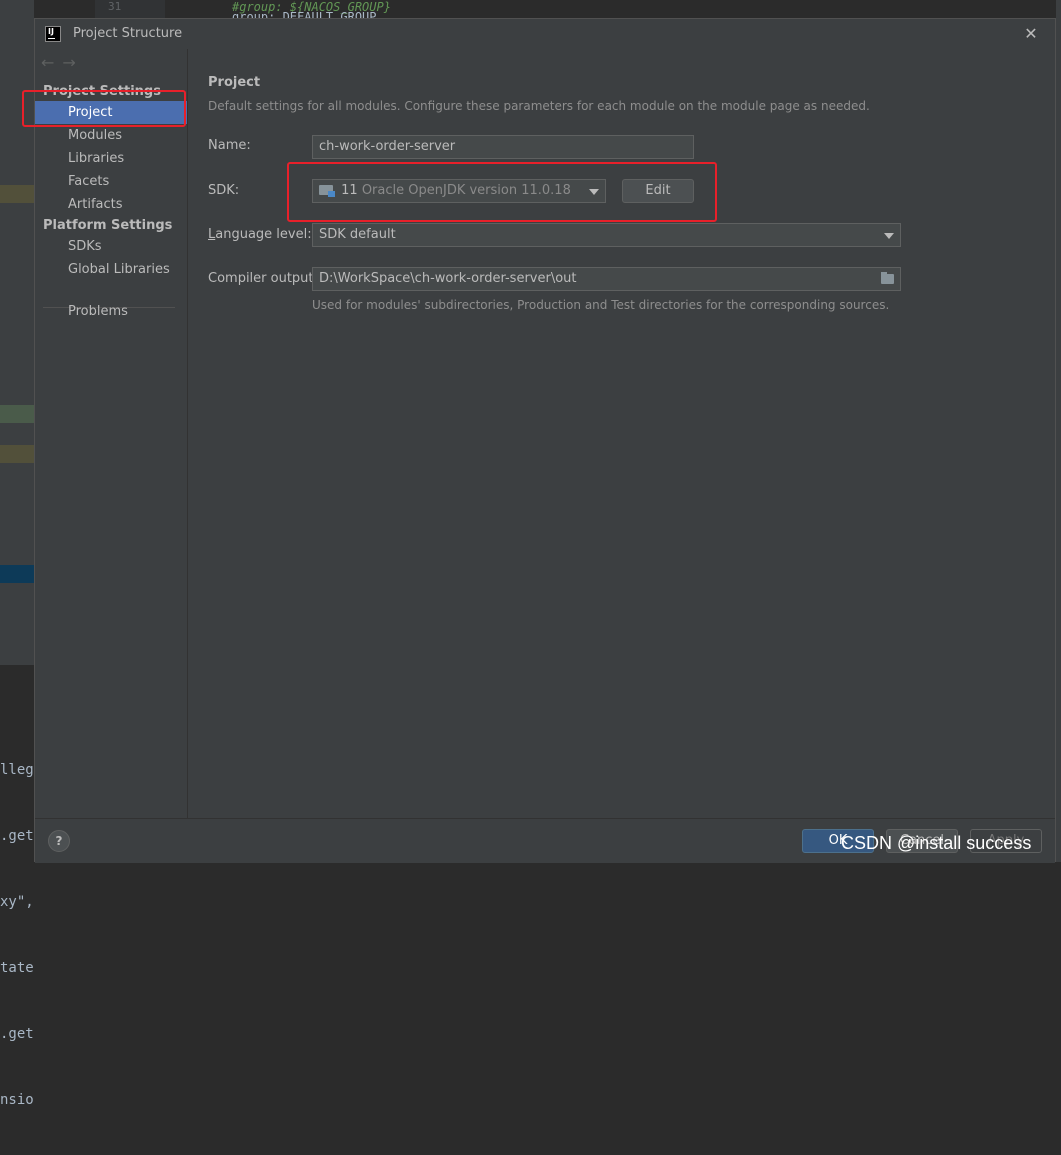  What do you see at coordinates (111, 246) in the screenshot?
I see `sidebar-item-sdks: SDKs` at bounding box center [111, 246].